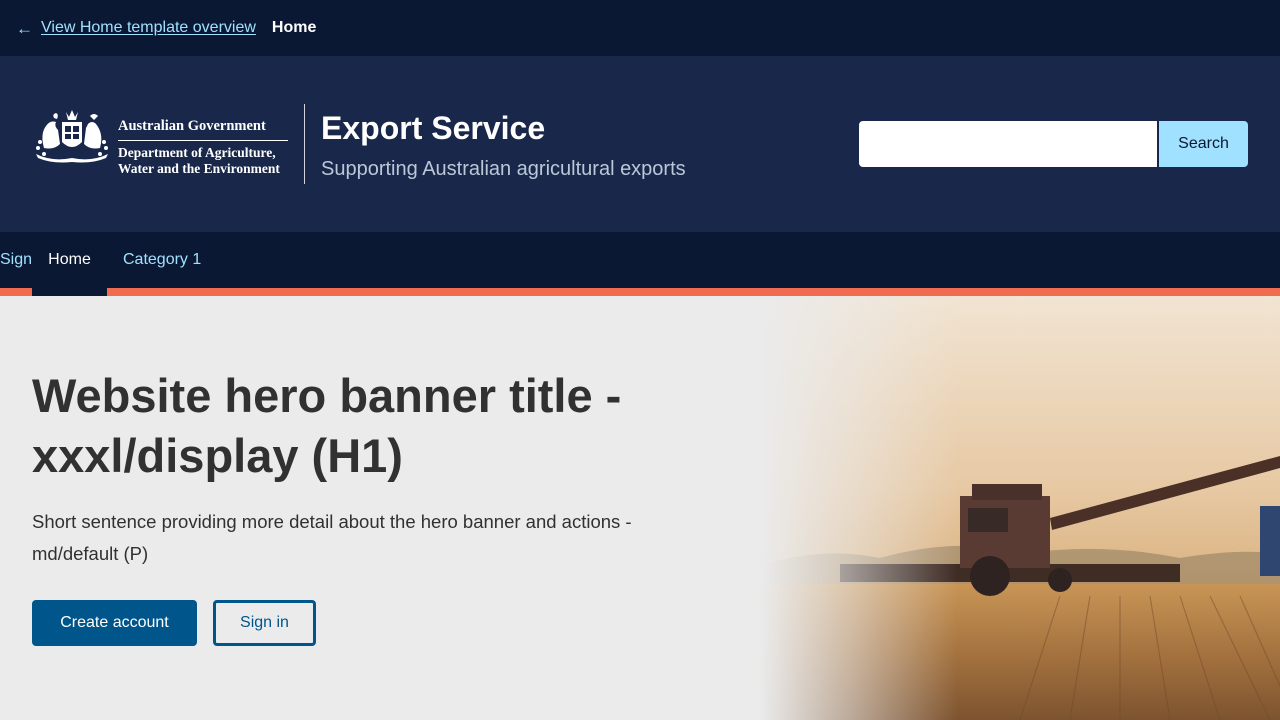 The height and width of the screenshot is (720, 1280). Describe the element at coordinates (640, 28) in the screenshot. I see `template-breadcrumb-bar: ← View Home template overview Home` at that location.